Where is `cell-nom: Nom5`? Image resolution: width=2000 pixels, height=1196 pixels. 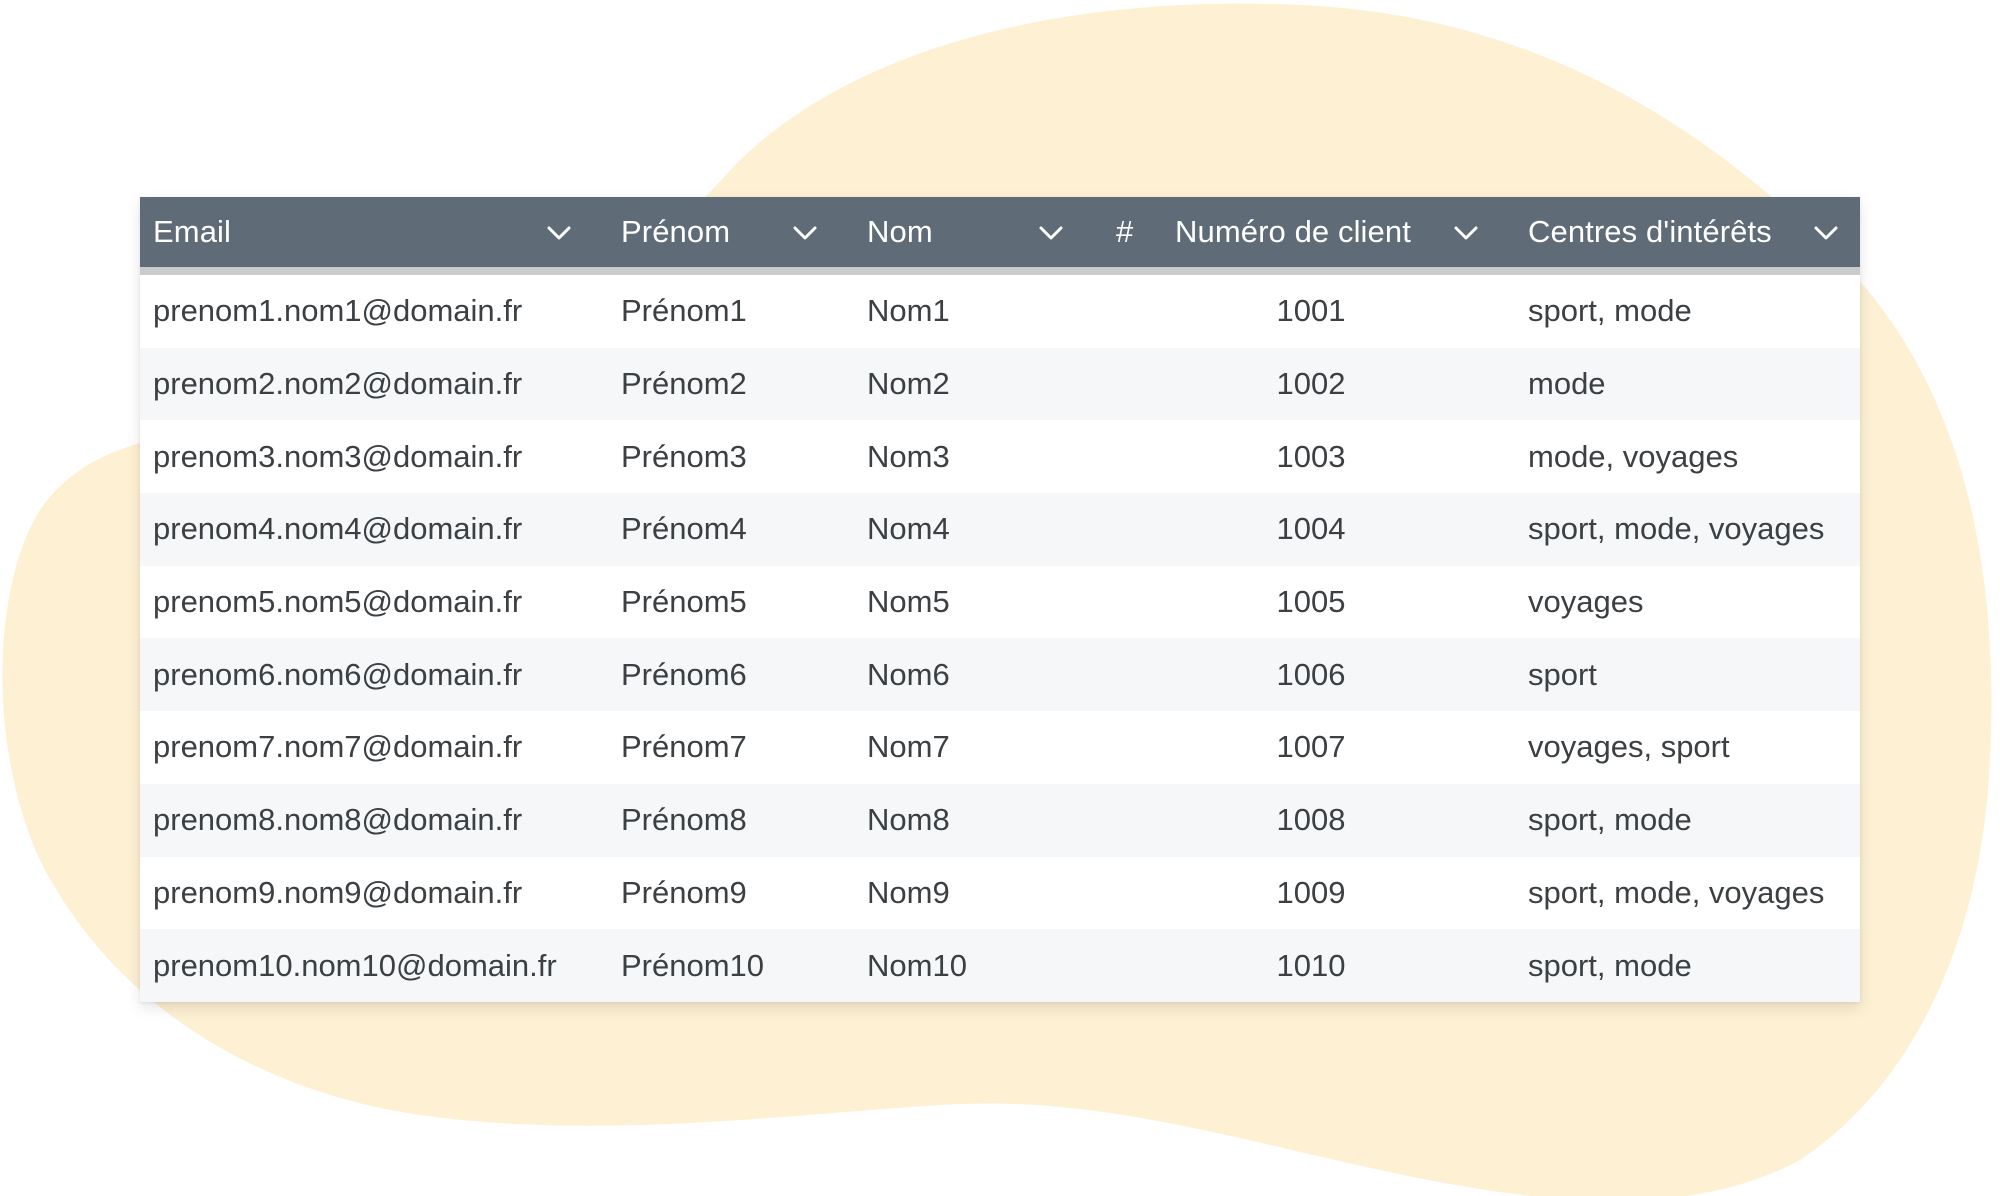 cell-nom: Nom5 is located at coordinates (908, 602).